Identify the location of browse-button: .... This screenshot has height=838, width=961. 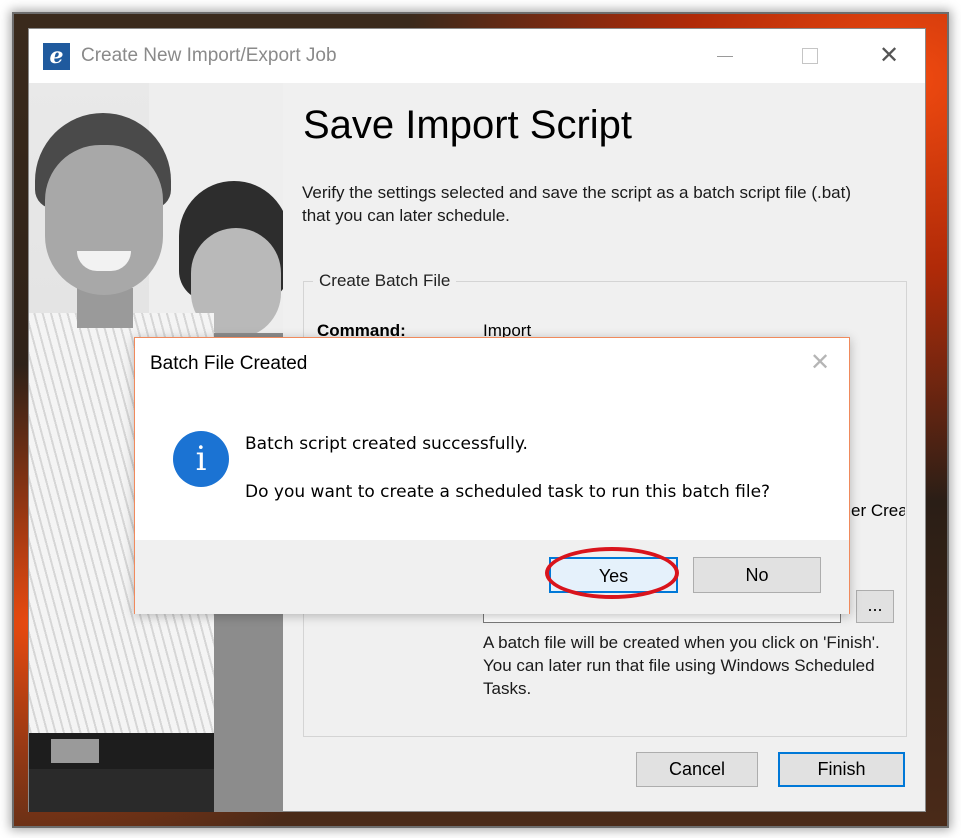
(875, 606).